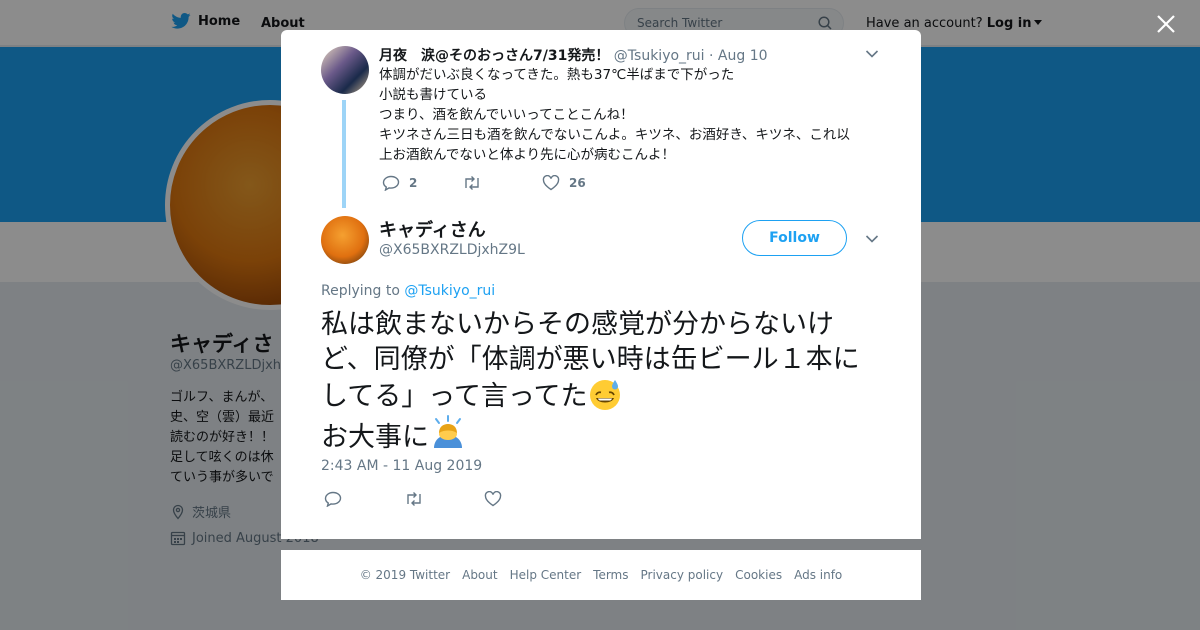 The height and width of the screenshot is (630, 1200). Describe the element at coordinates (413, 183) in the screenshot. I see `reply-count: 2` at that location.